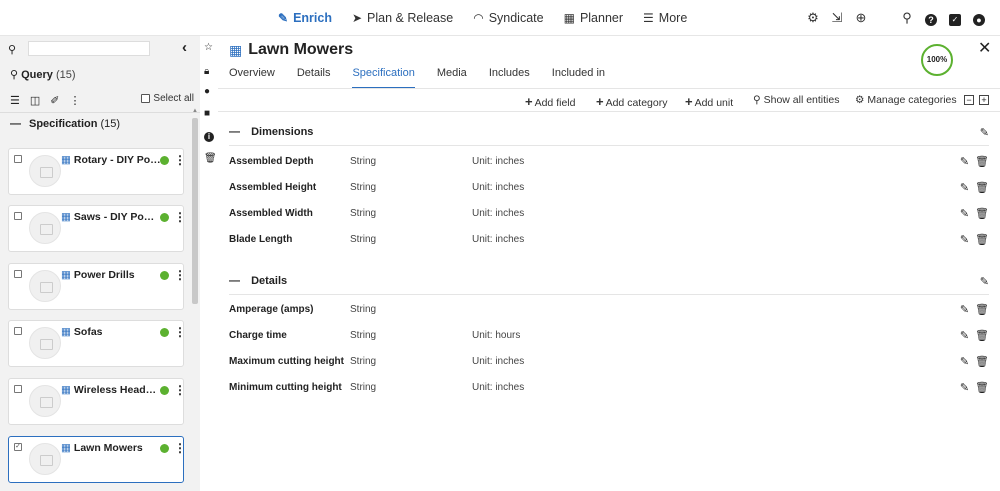  Describe the element at coordinates (609, 188) in the screenshot. I see `table-row: Assembled Height String Unit: inches ✎ 🗑︎` at that location.